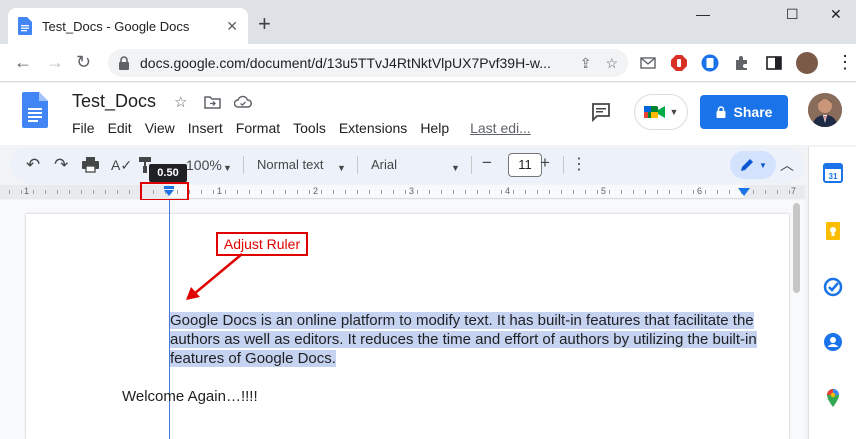 The height and width of the screenshot is (439, 856). What do you see at coordinates (753, 165) in the screenshot?
I see `editing-mode-button: ▼` at bounding box center [753, 165].